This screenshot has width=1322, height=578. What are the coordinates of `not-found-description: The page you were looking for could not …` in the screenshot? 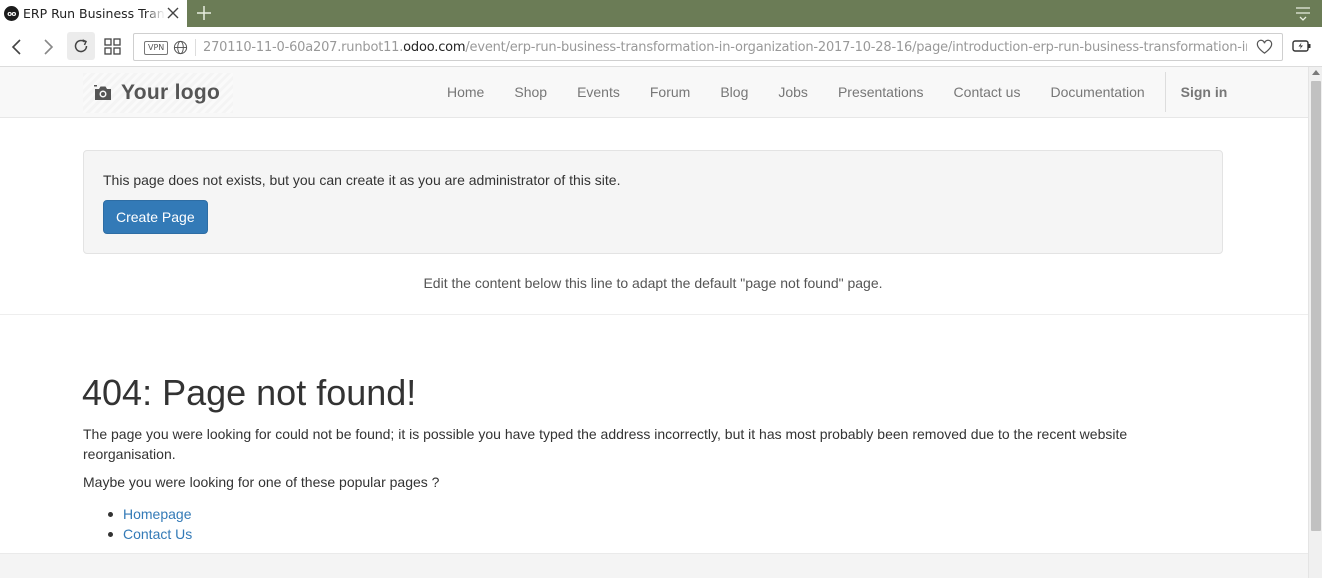 It's located at (605, 444).